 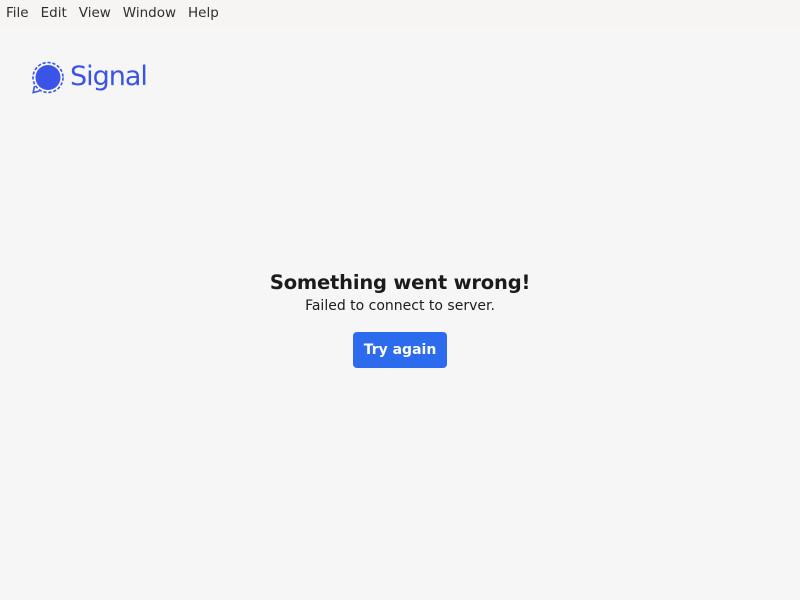 What do you see at coordinates (95, 13) in the screenshot?
I see `menu-view: View` at bounding box center [95, 13].